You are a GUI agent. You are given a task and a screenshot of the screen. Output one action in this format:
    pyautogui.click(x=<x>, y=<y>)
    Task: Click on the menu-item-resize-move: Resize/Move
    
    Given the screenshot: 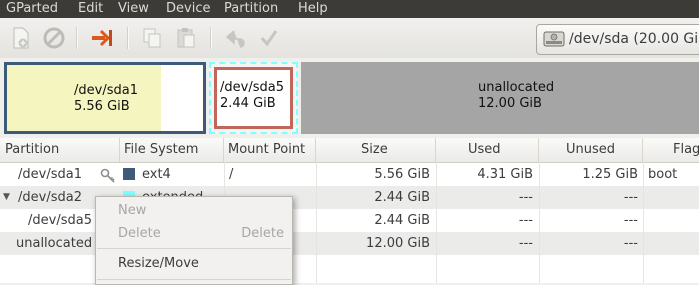 What is the action you would take?
    pyautogui.click(x=194, y=263)
    